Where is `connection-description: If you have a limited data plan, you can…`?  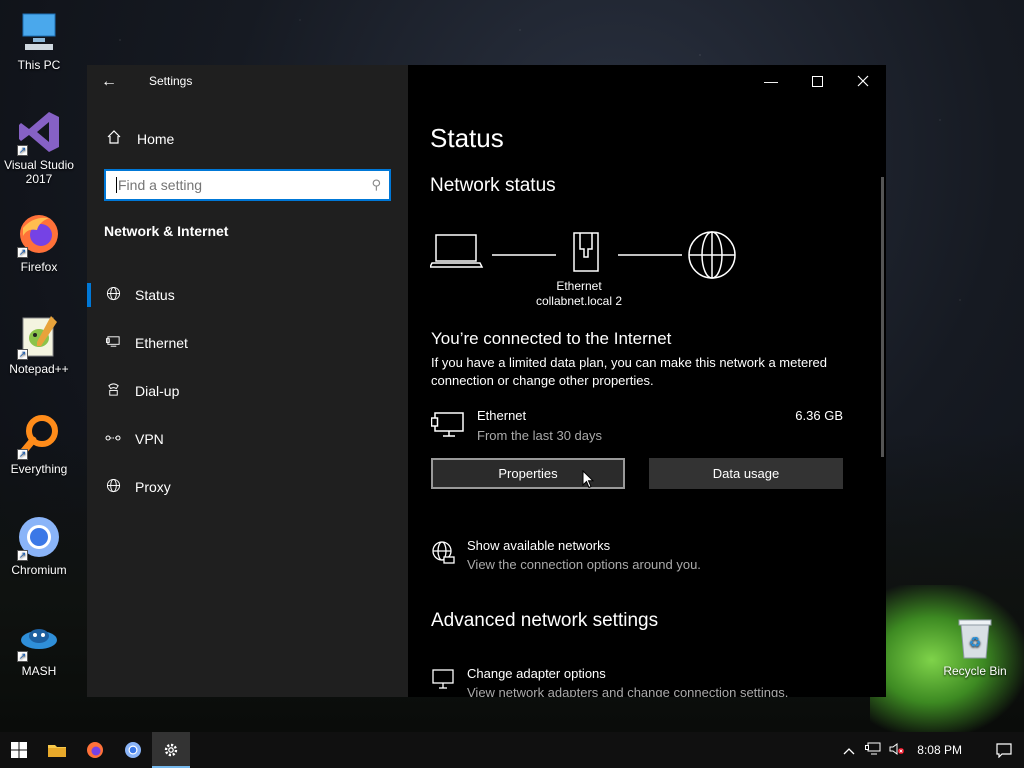
connection-description: If you have a limited data plan, you can… is located at coordinates (629, 371).